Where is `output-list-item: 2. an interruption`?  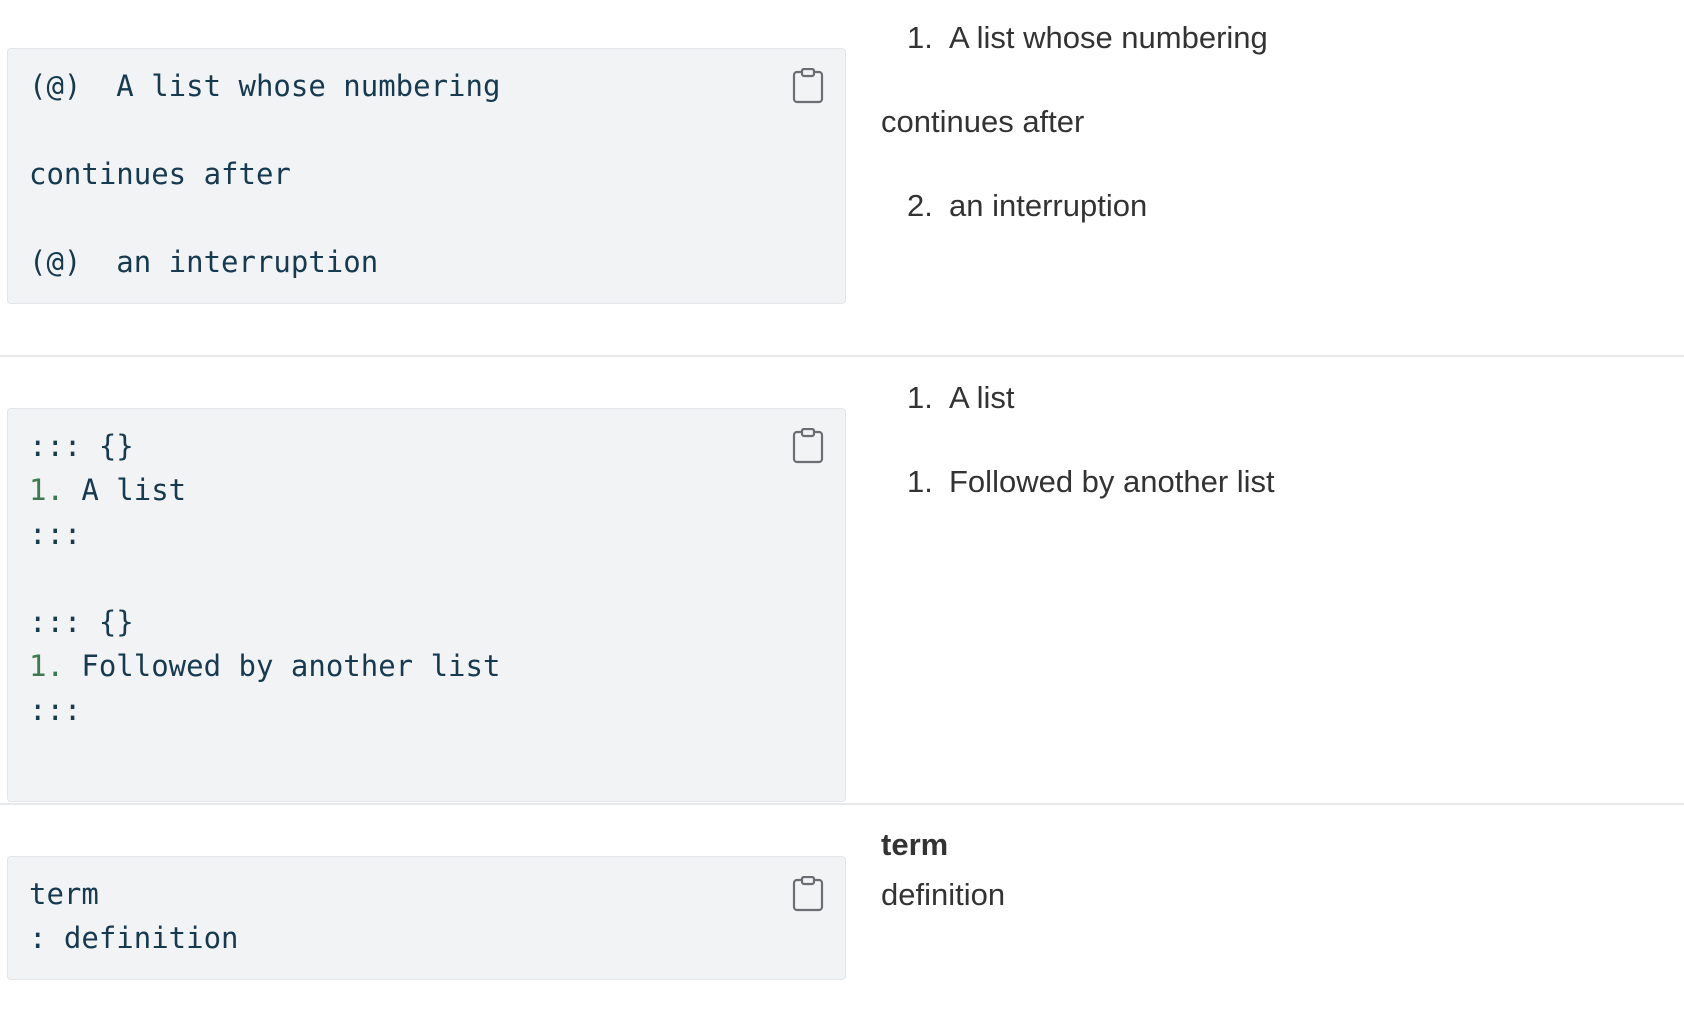
output-list-item: 2. an interruption is located at coordinates (1027, 205).